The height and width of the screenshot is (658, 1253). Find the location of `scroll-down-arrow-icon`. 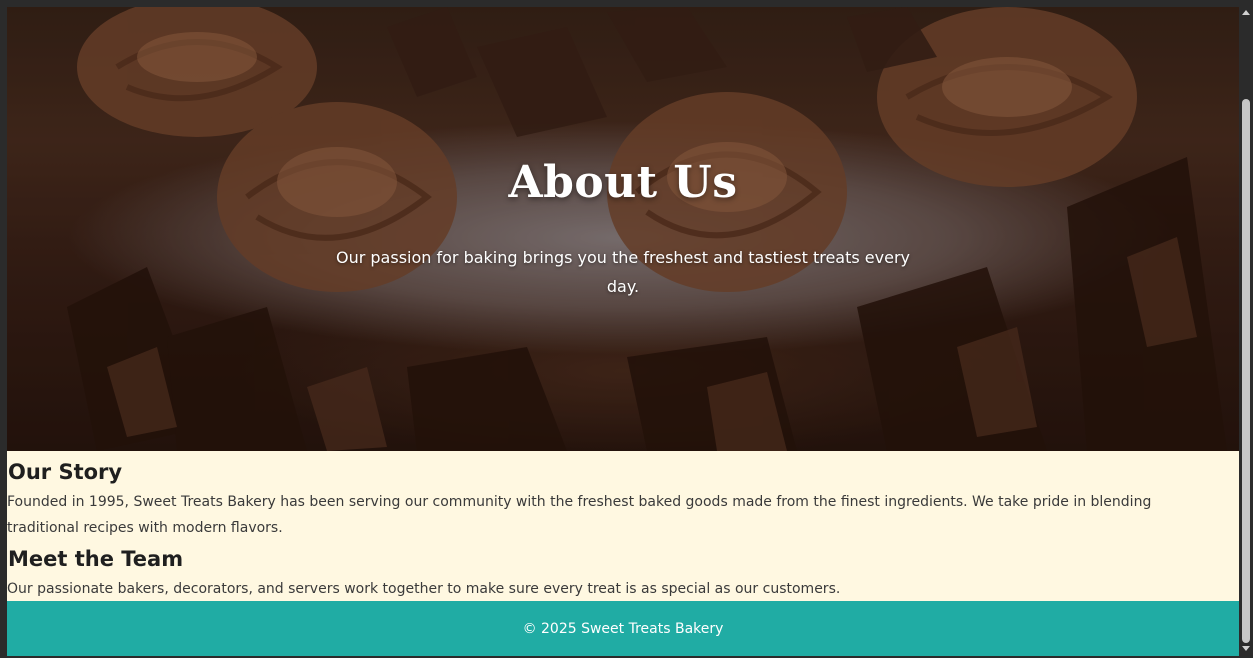

scroll-down-arrow-icon is located at coordinates (1246, 648).